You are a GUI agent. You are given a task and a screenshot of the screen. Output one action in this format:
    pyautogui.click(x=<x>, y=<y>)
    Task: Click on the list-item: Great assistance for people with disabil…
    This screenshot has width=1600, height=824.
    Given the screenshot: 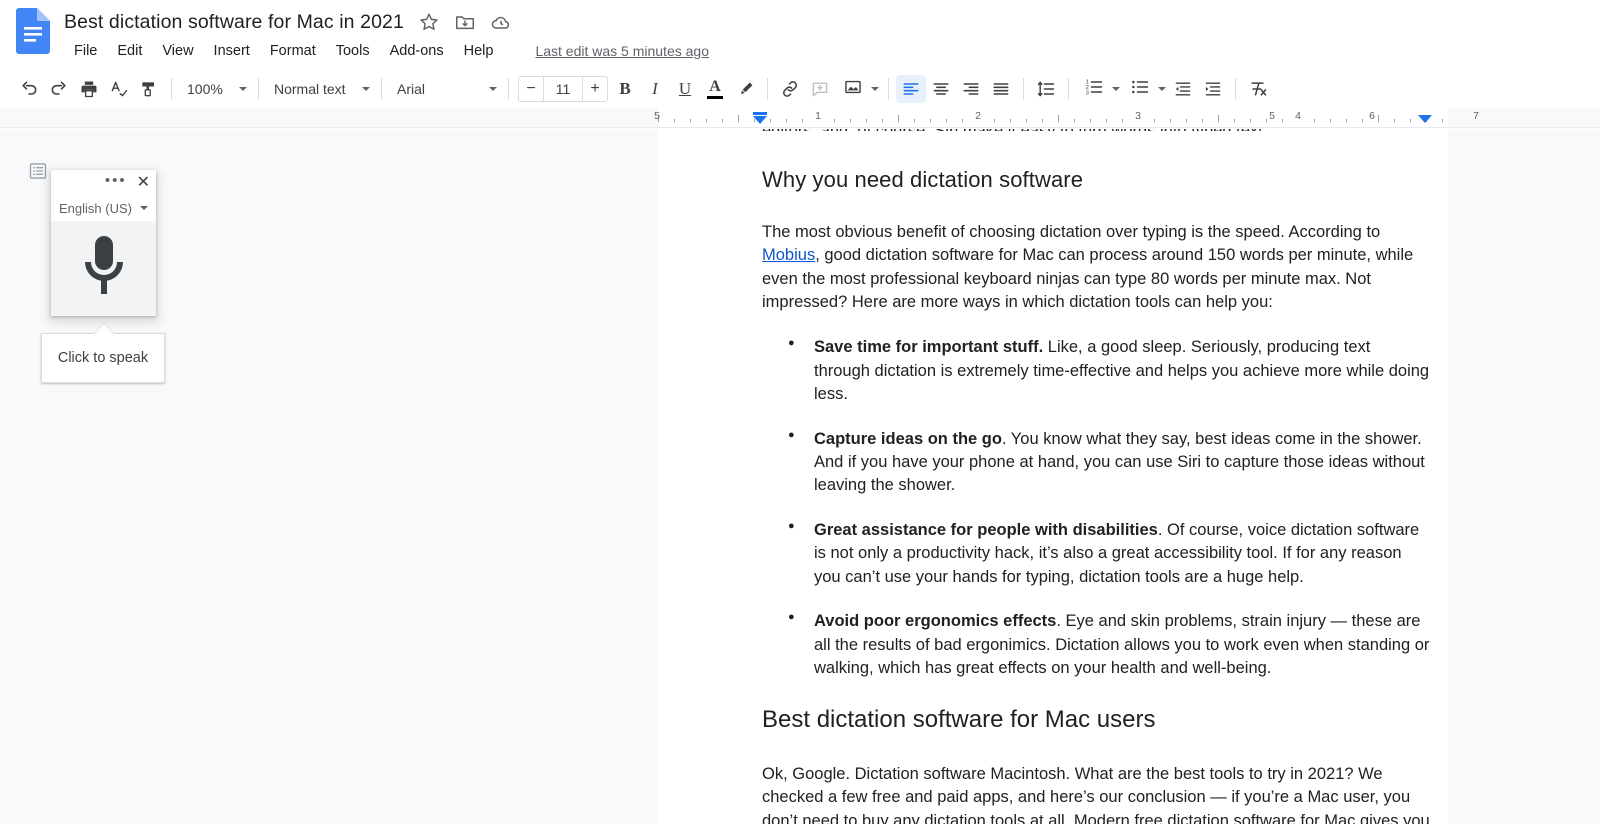 What is the action you would take?
    pyautogui.click(x=1109, y=554)
    